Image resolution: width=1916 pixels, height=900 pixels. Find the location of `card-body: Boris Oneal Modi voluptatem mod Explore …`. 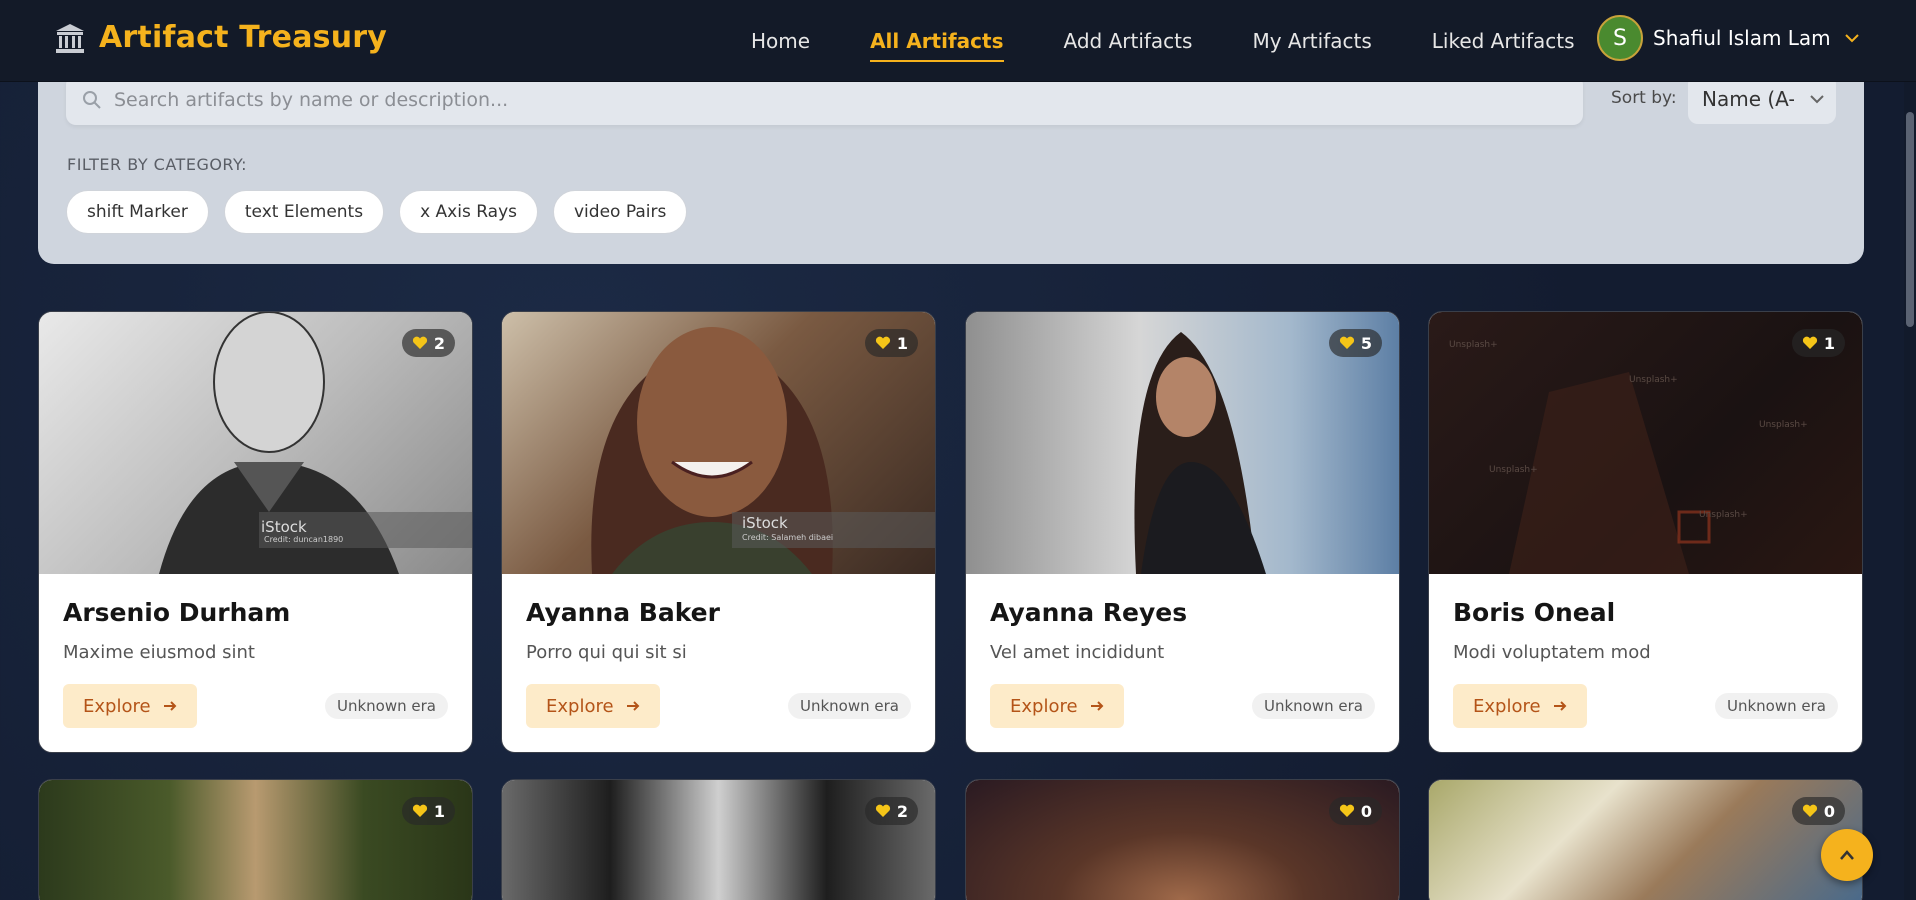

card-body: Boris Oneal Modi voluptatem mod Explore … is located at coordinates (1645, 663).